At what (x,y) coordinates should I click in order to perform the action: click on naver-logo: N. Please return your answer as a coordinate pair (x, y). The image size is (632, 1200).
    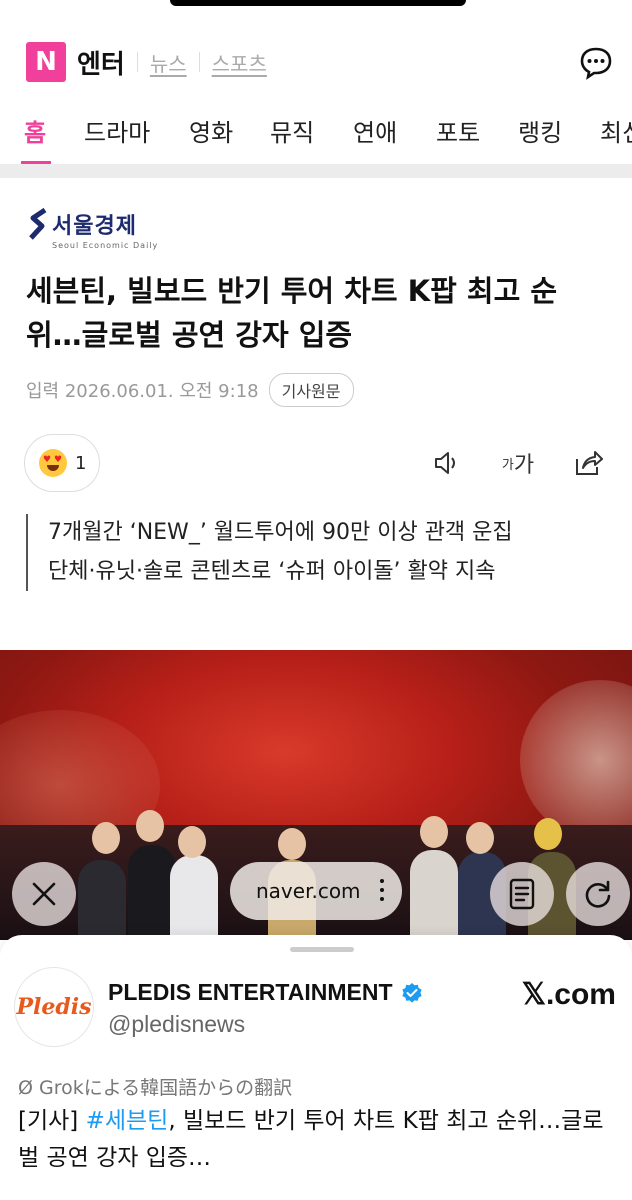
    Looking at the image, I should click on (46, 62).